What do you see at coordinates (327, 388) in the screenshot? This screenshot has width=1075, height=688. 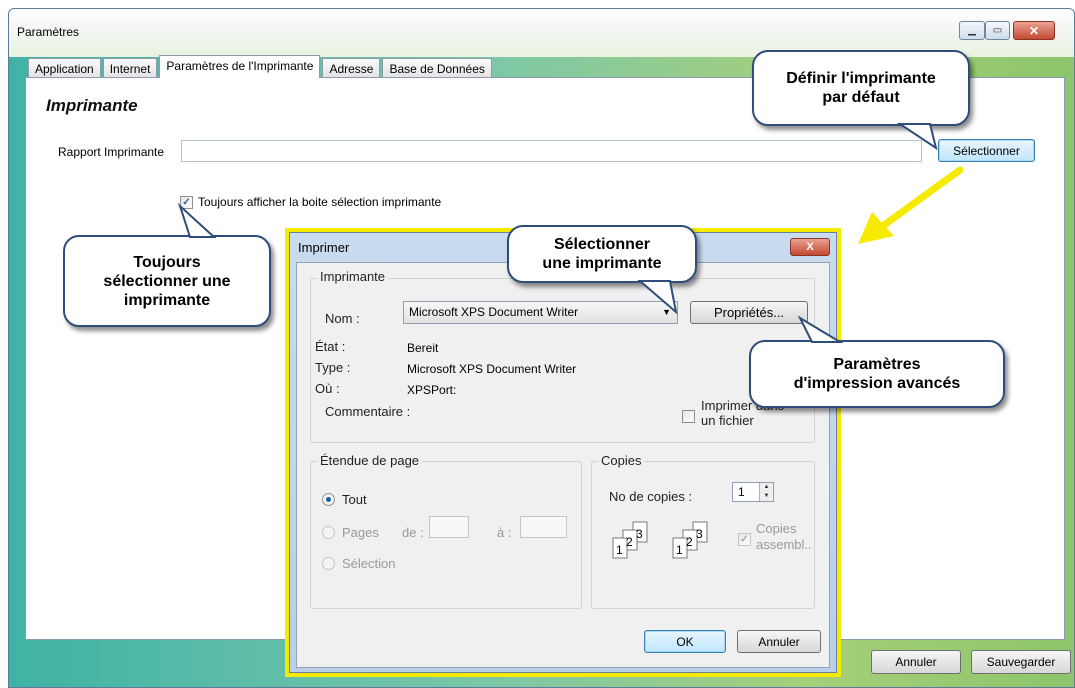 I see `where-label: Où :` at bounding box center [327, 388].